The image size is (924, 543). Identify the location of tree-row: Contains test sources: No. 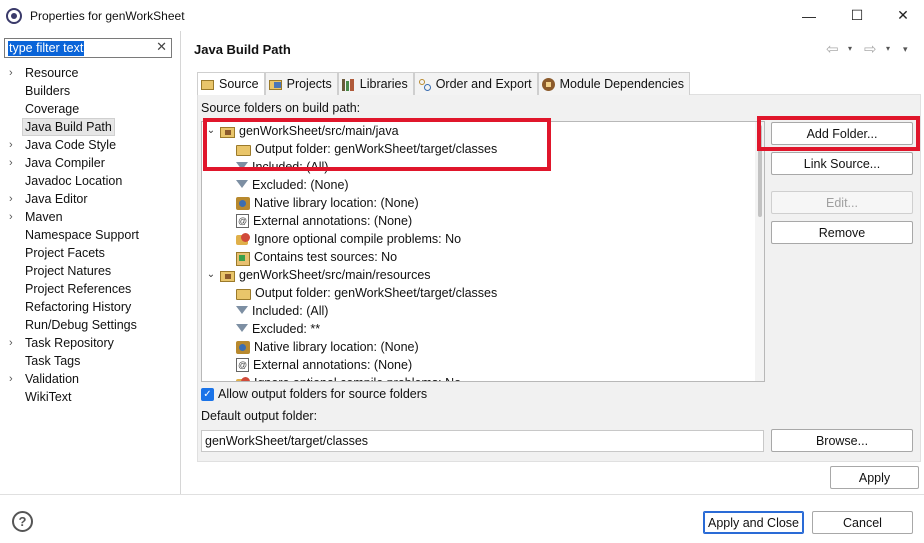
(316, 257).